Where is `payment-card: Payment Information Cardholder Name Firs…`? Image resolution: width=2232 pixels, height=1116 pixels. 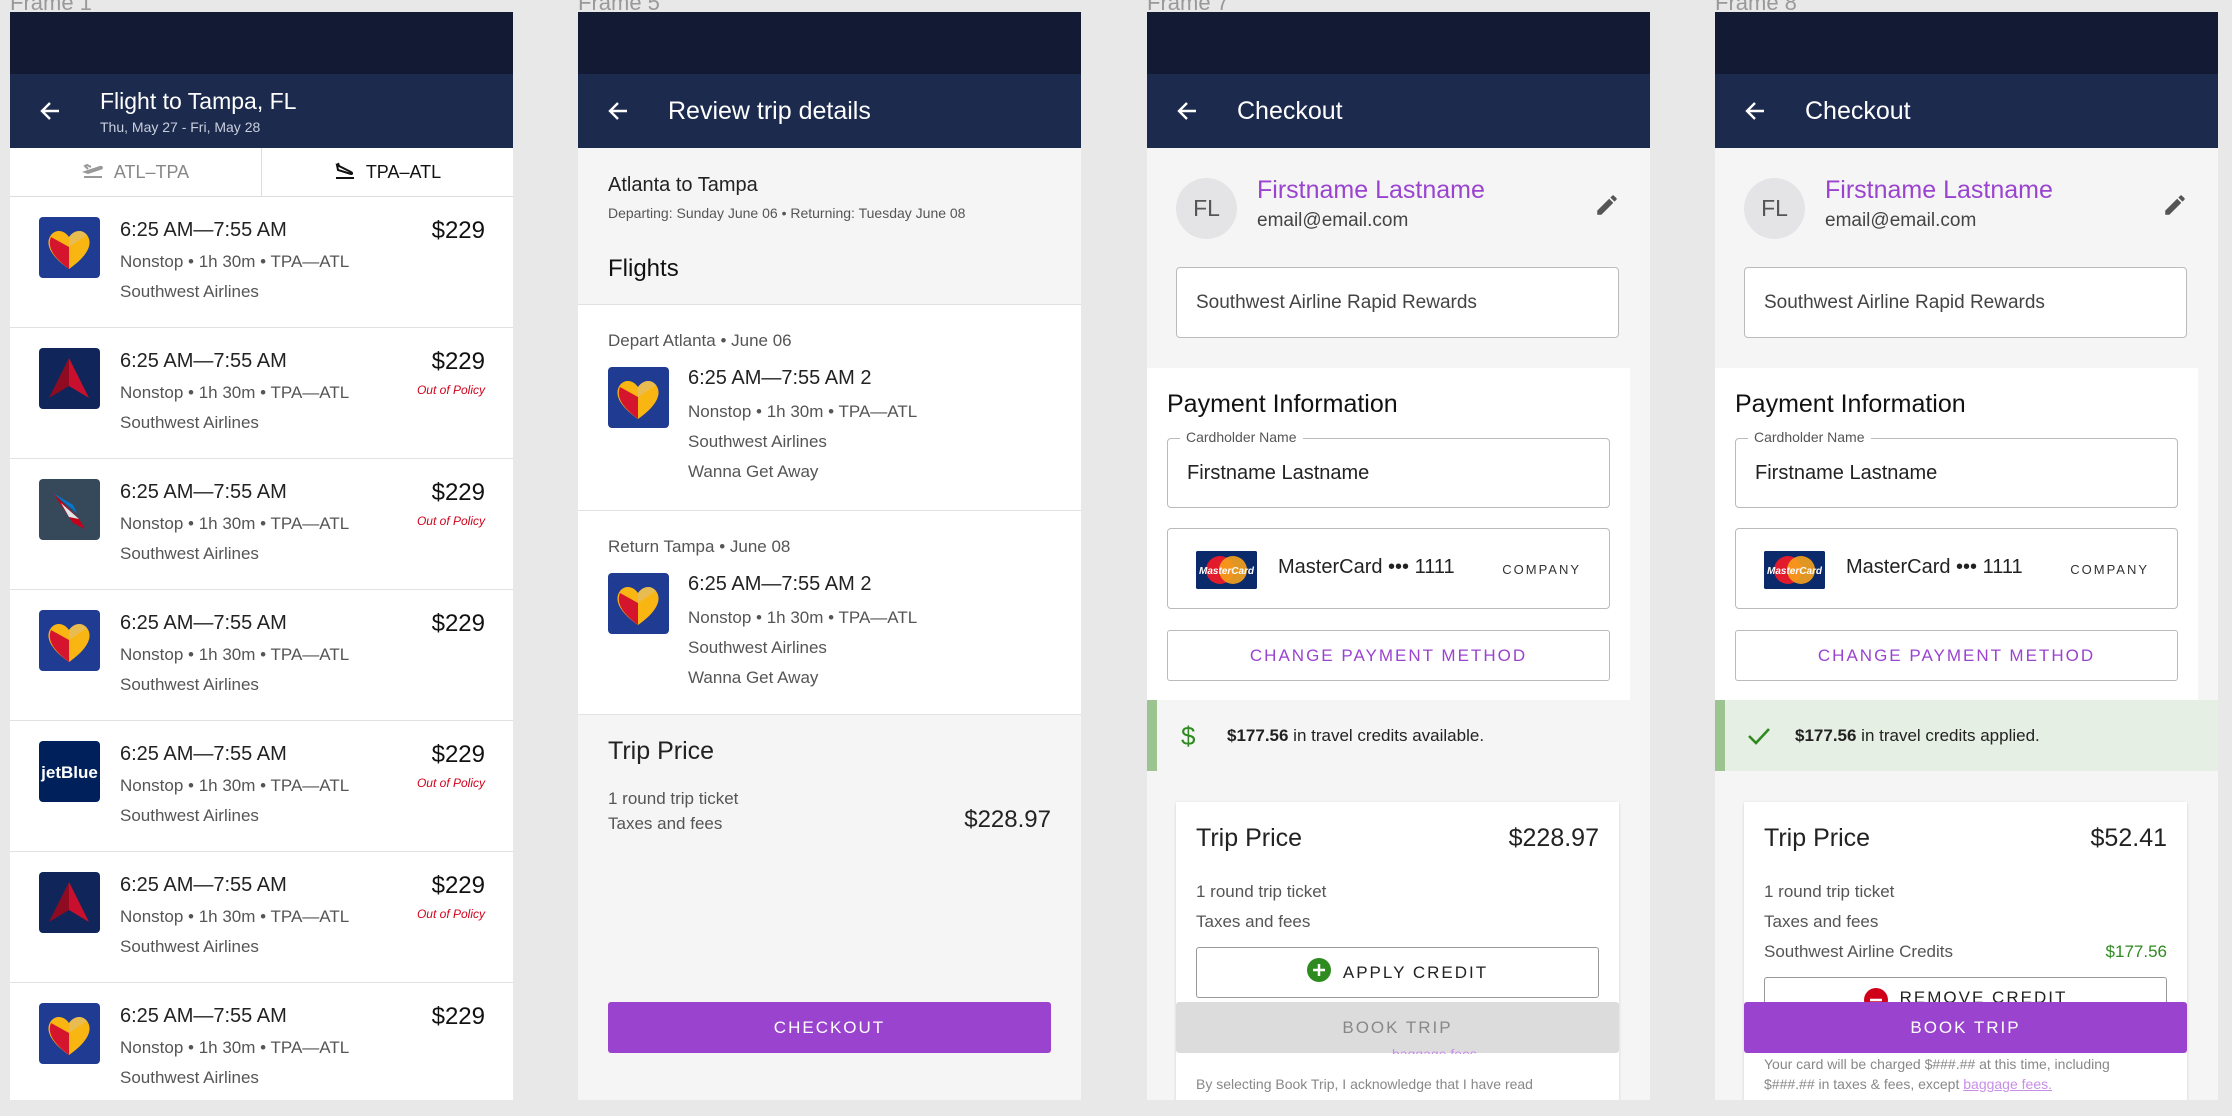
payment-card: Payment Information Cardholder Name Firs… is located at coordinates (1388, 534).